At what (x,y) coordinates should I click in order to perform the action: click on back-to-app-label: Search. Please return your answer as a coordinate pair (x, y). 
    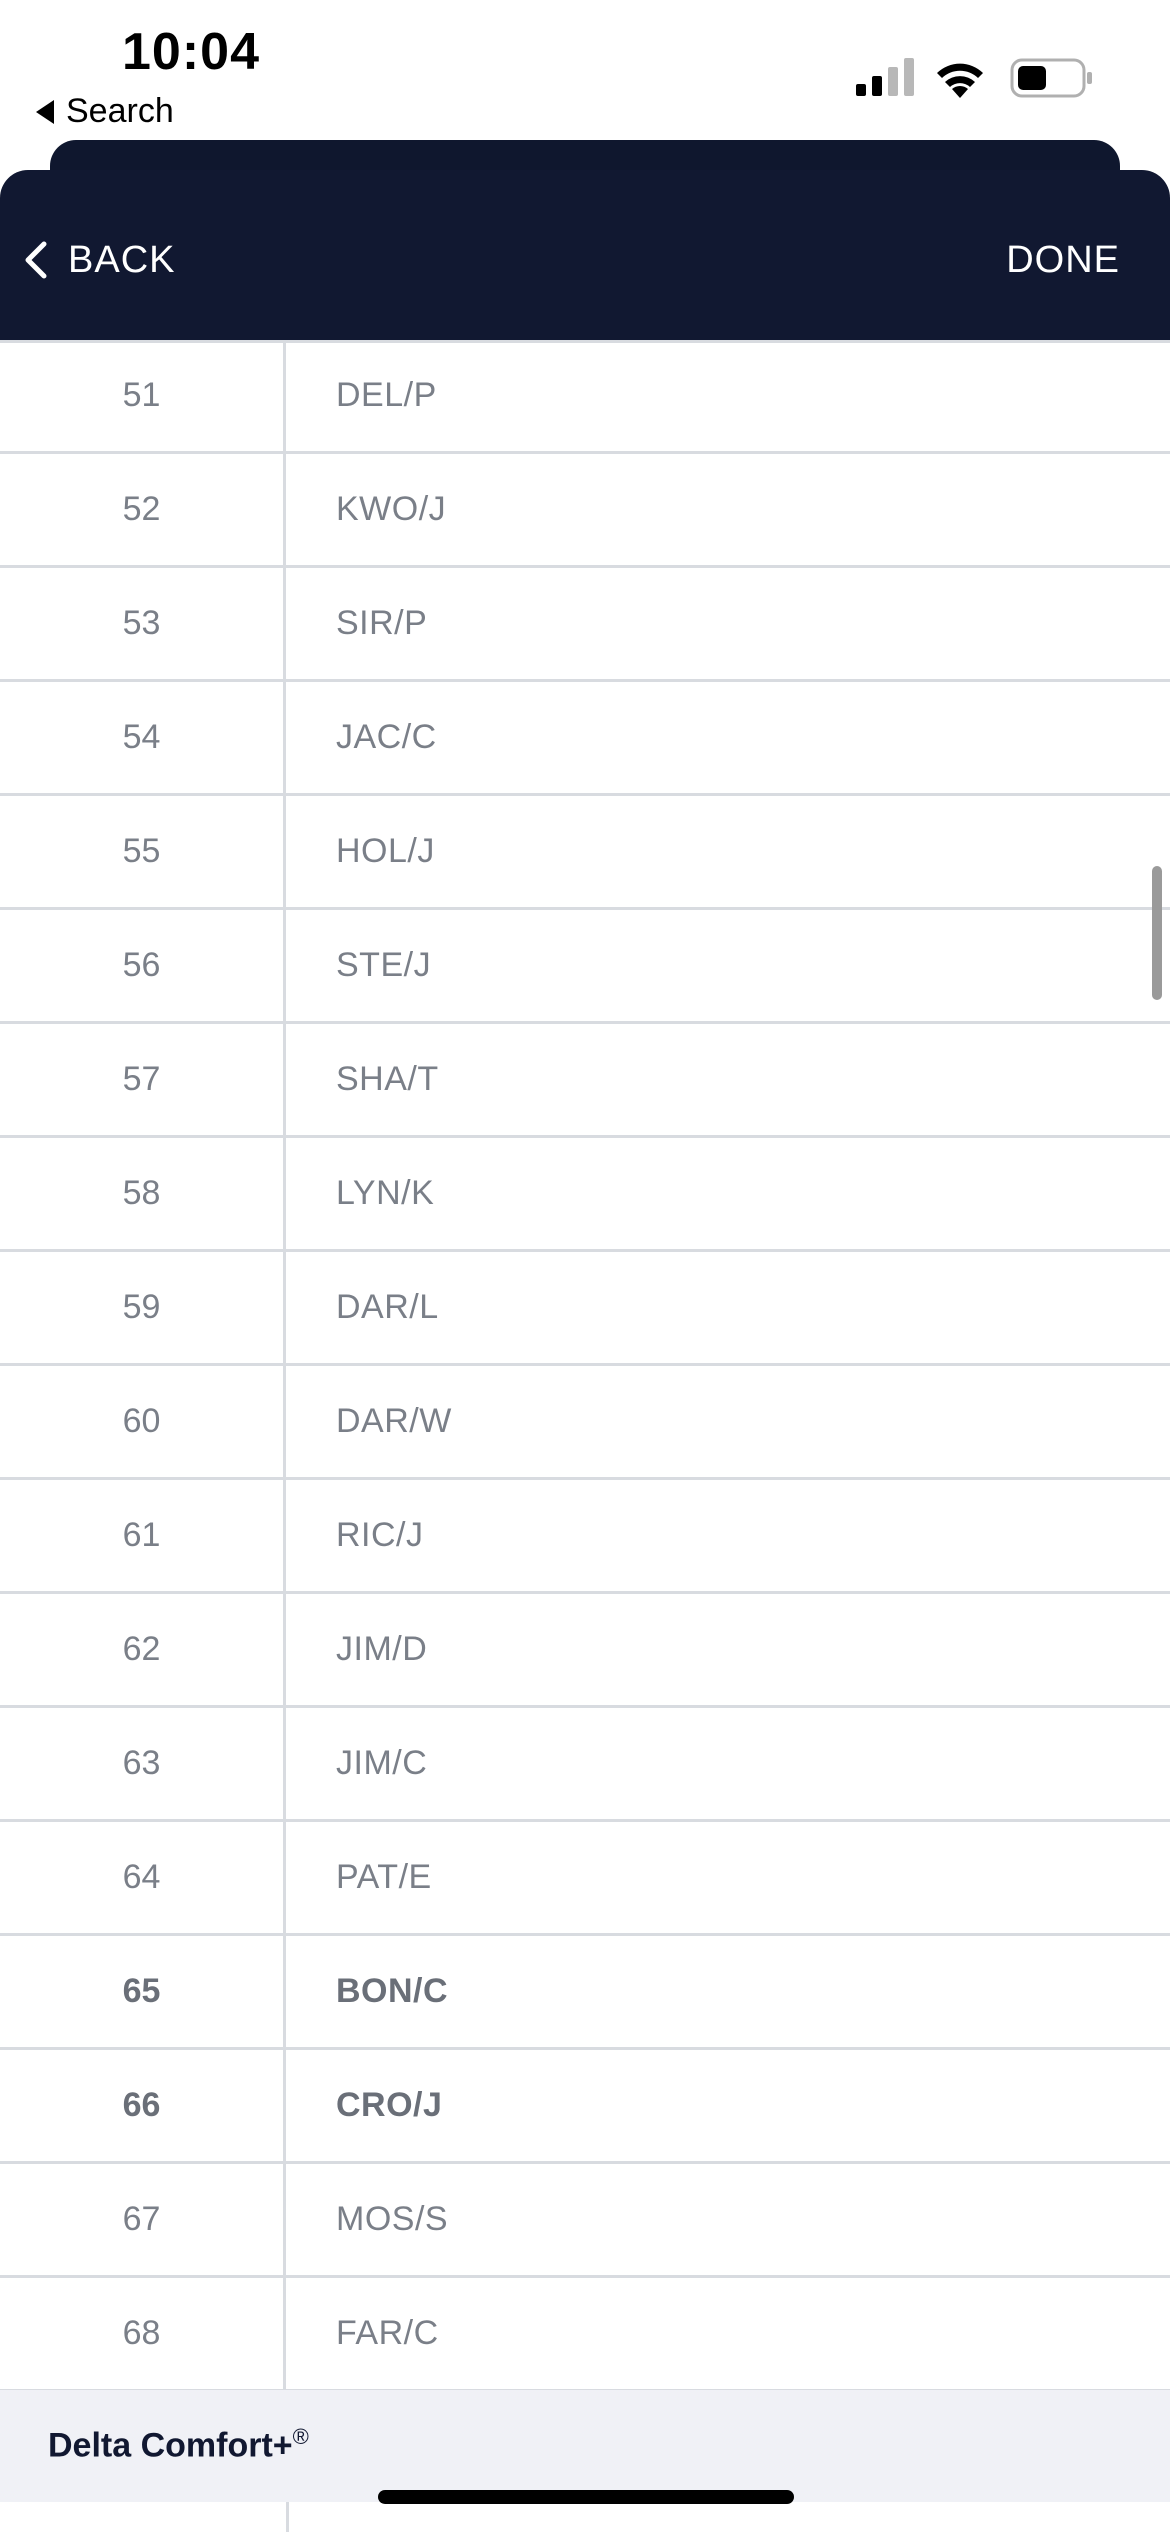
    Looking at the image, I should click on (120, 111).